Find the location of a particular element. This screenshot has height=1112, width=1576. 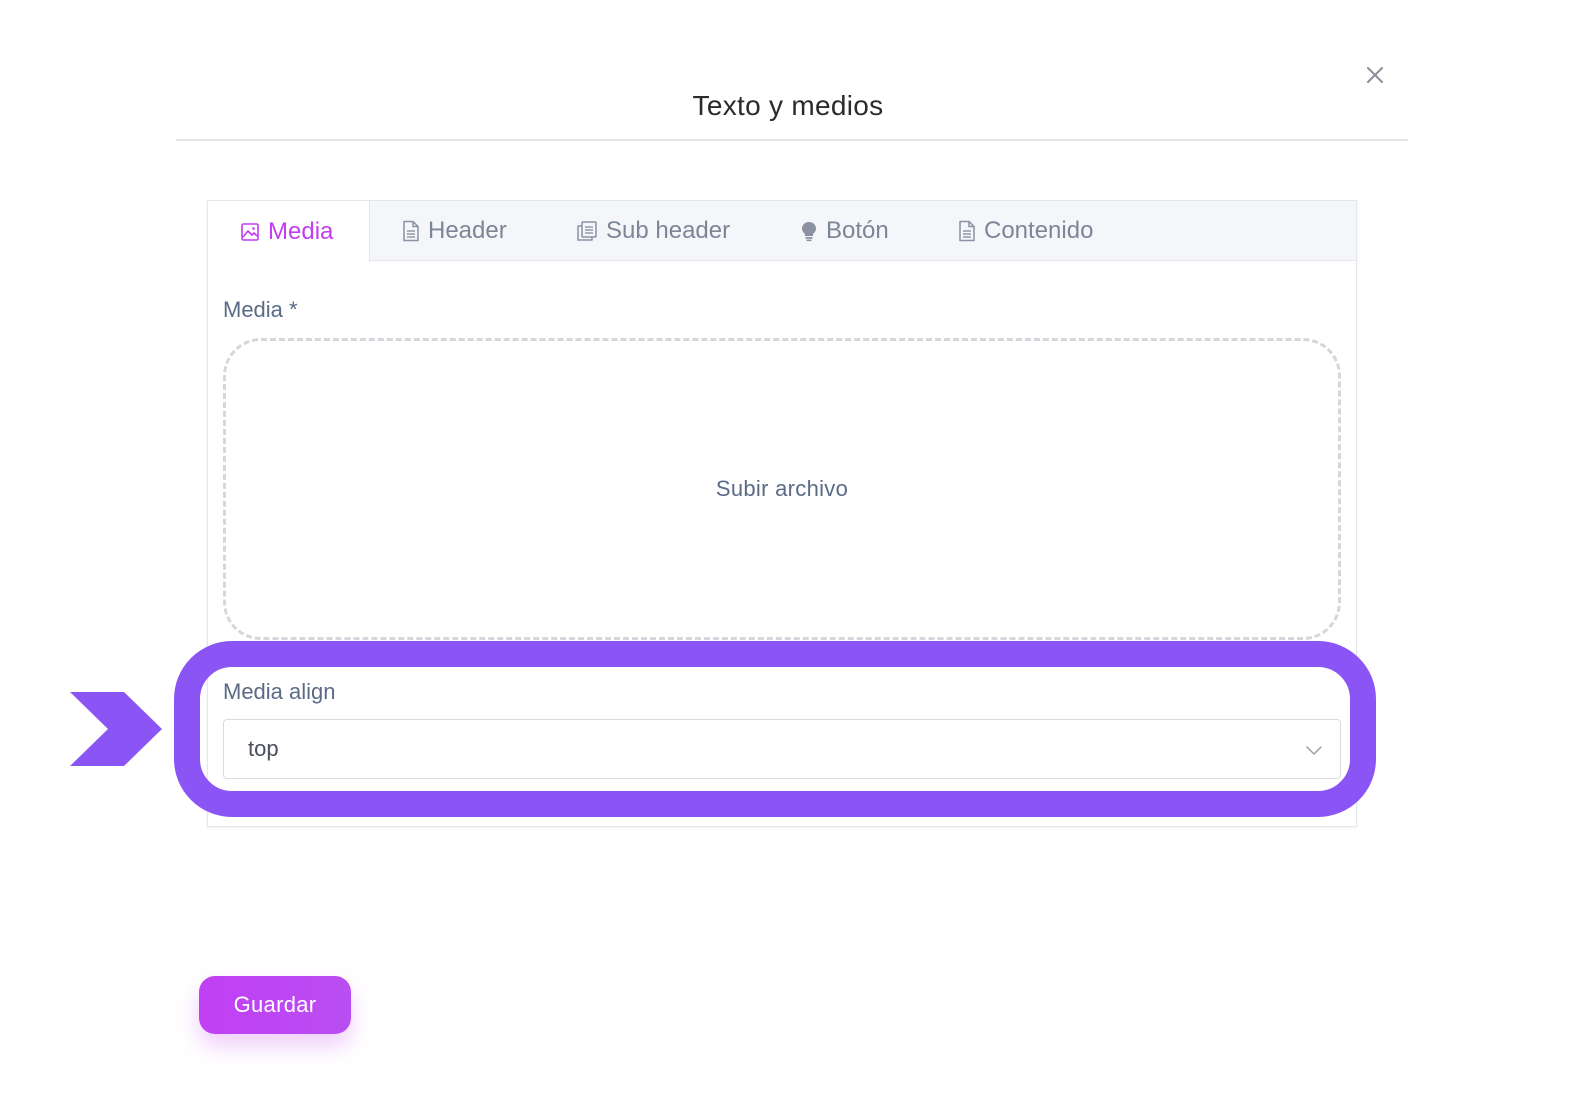

title-divider is located at coordinates (792, 140).